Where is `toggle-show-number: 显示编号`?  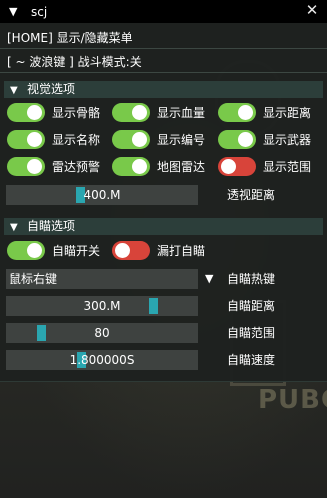 toggle-show-number: 显示编号 is located at coordinates (158, 139).